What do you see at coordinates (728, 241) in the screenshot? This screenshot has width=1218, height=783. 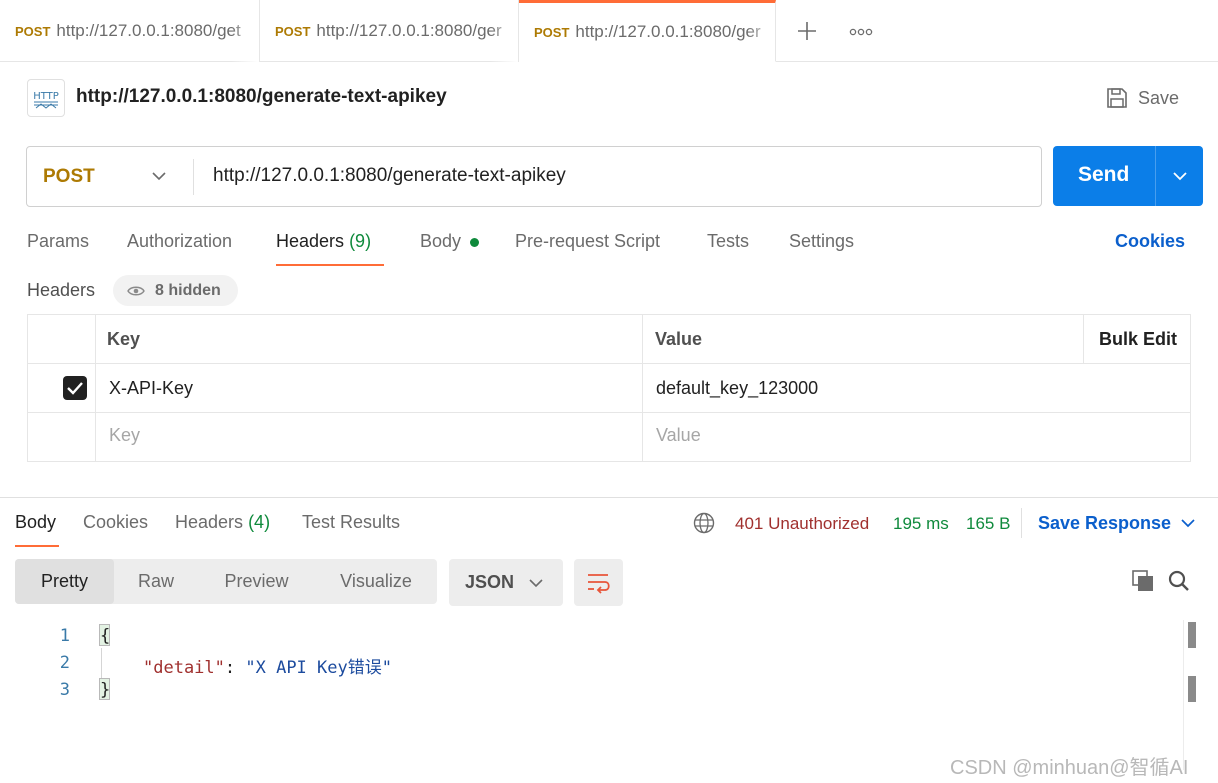 I see `tab-tests: Tests` at bounding box center [728, 241].